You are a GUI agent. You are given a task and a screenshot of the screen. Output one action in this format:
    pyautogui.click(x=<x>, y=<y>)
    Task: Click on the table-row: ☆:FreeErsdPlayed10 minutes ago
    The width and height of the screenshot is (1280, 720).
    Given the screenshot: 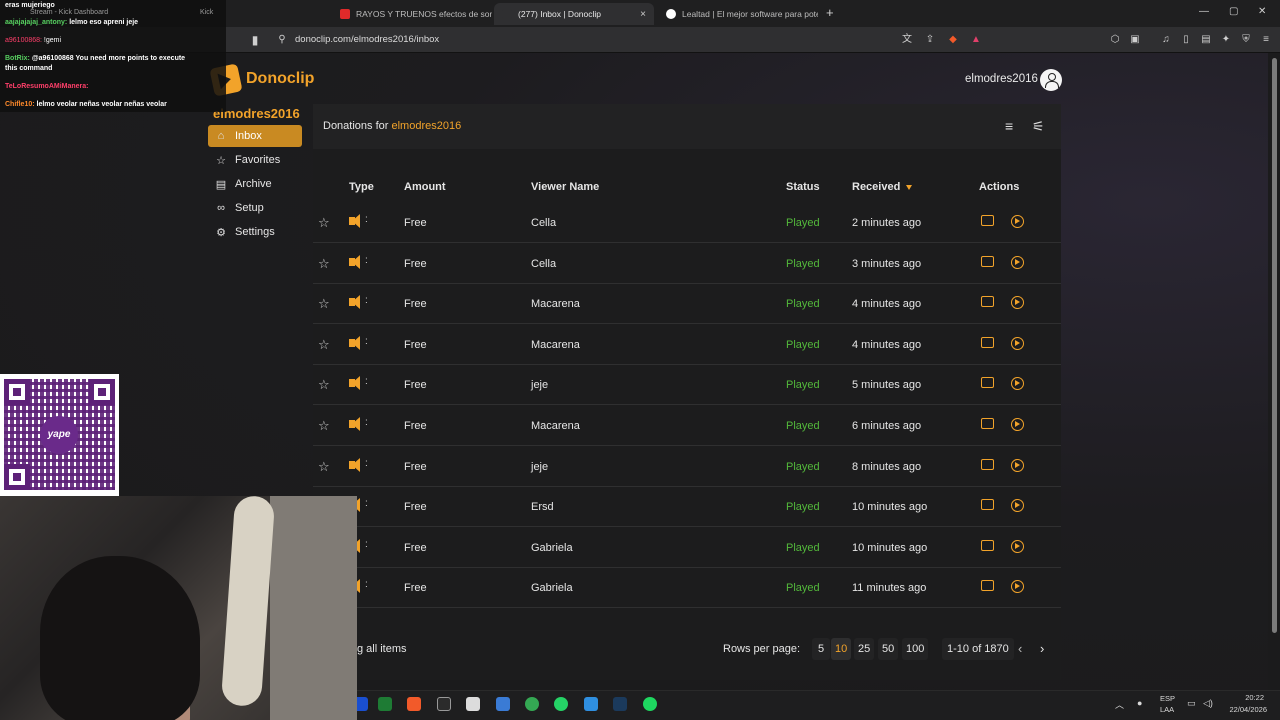 What is the action you would take?
    pyautogui.click(x=687, y=507)
    